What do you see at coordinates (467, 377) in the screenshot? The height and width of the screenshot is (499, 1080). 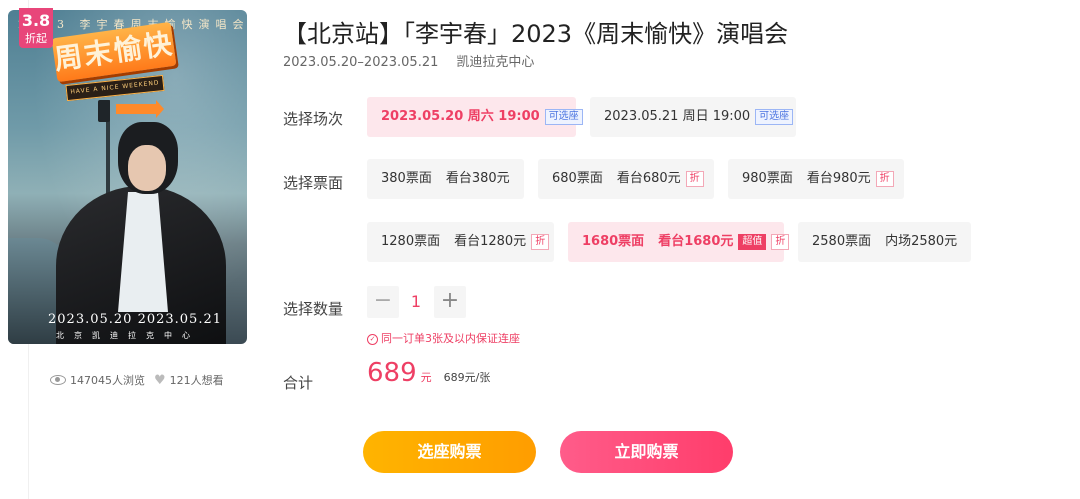 I see `unit-price: 689元/张` at bounding box center [467, 377].